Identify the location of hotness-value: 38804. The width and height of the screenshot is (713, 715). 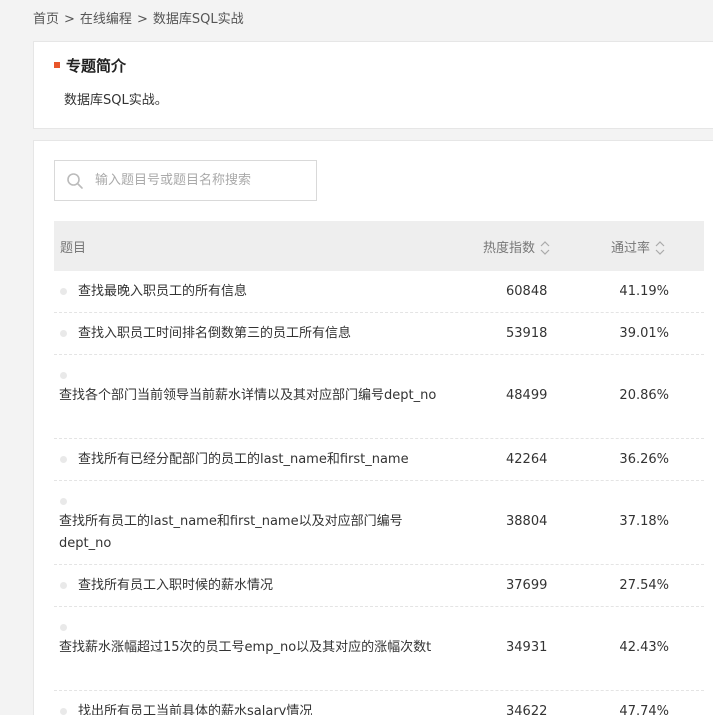
(527, 521).